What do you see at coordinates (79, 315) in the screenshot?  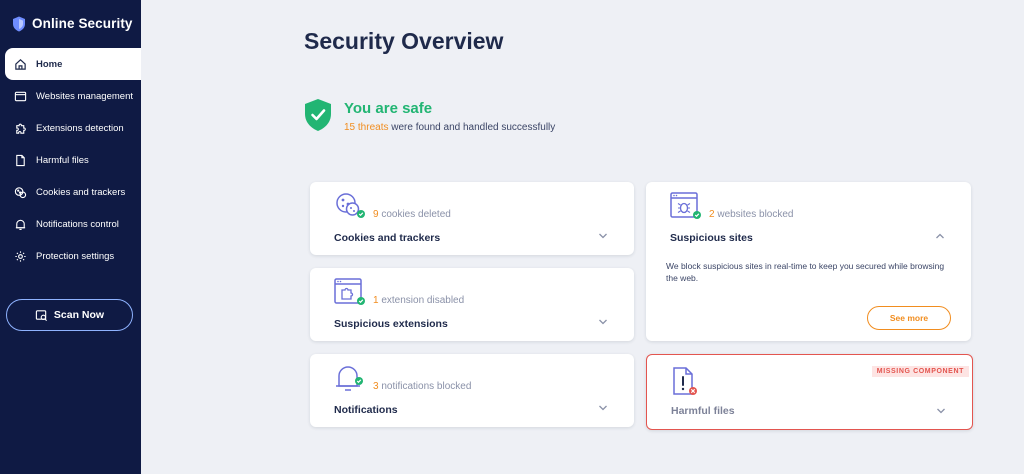 I see `scan-now-label: Scan Now` at bounding box center [79, 315].